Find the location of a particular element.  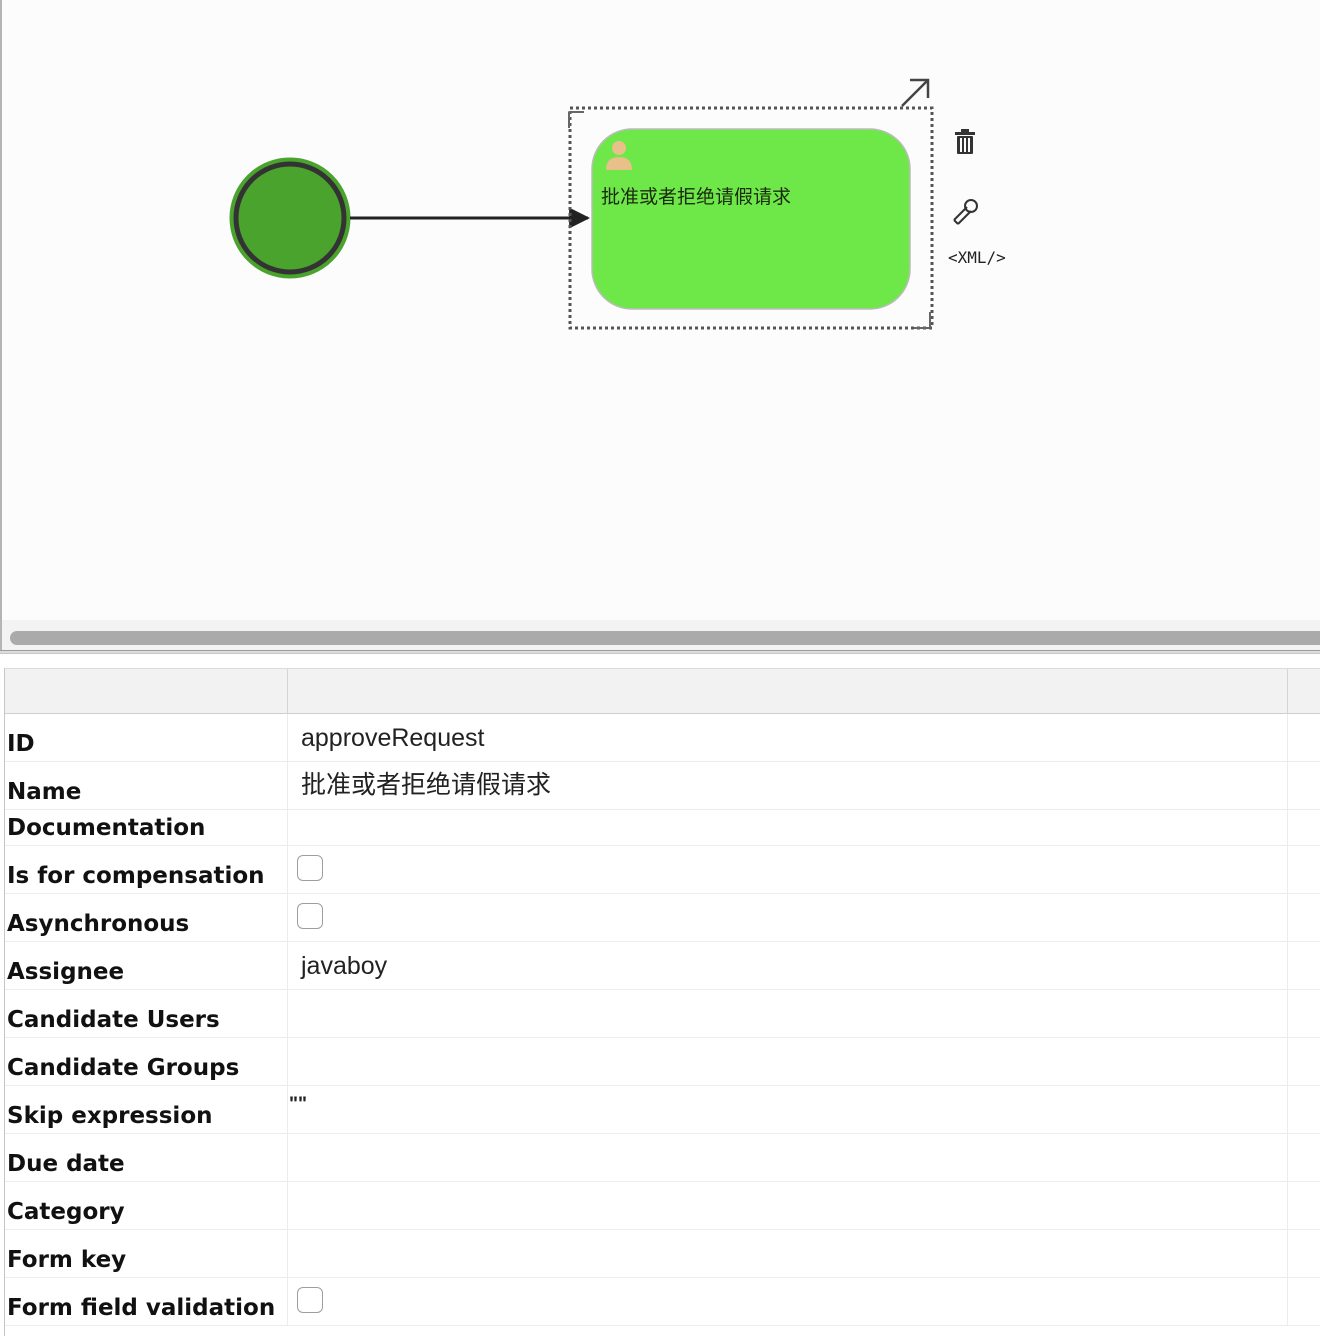

property-row-is-for-compensation: Is for compensation is located at coordinates (662, 870).